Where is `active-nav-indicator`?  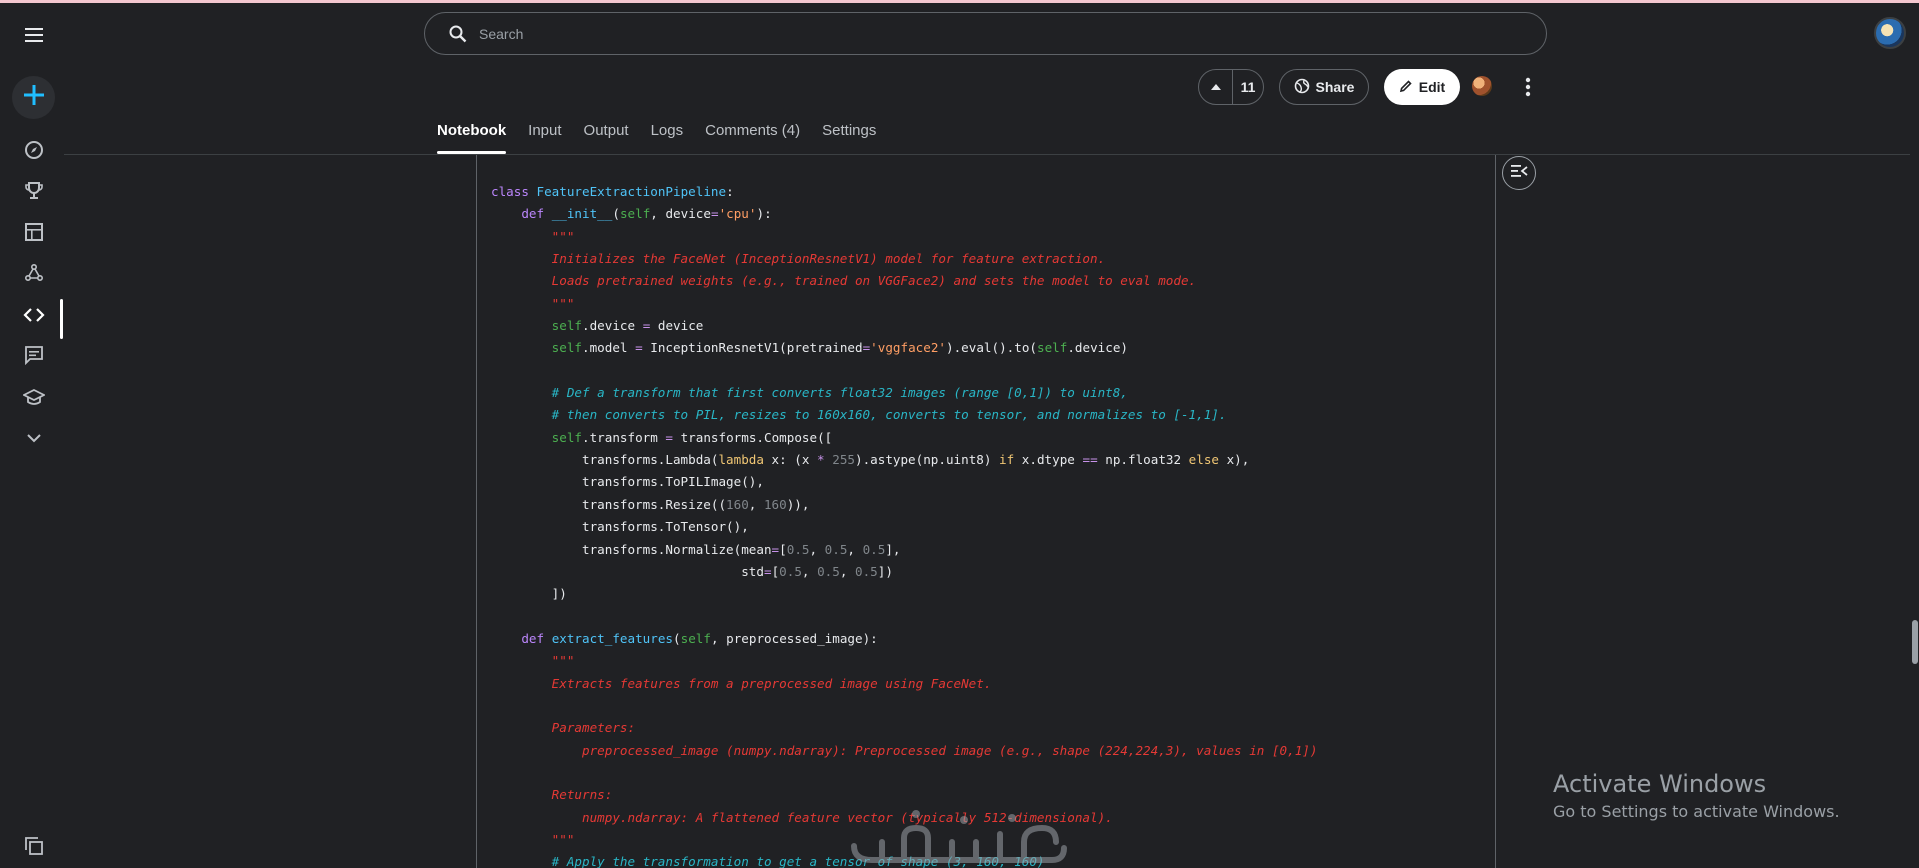
active-nav-indicator is located at coordinates (61, 319).